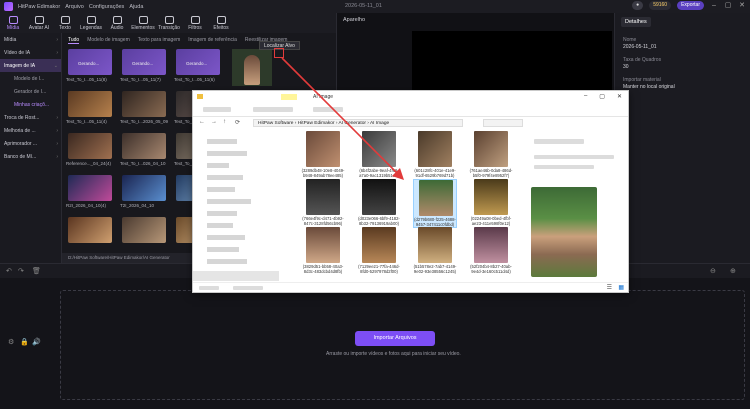 The height and width of the screenshot is (409, 750). What do you see at coordinates (21, 271) in the screenshot?
I see `redo-icon: ↷` at bounding box center [21, 271].